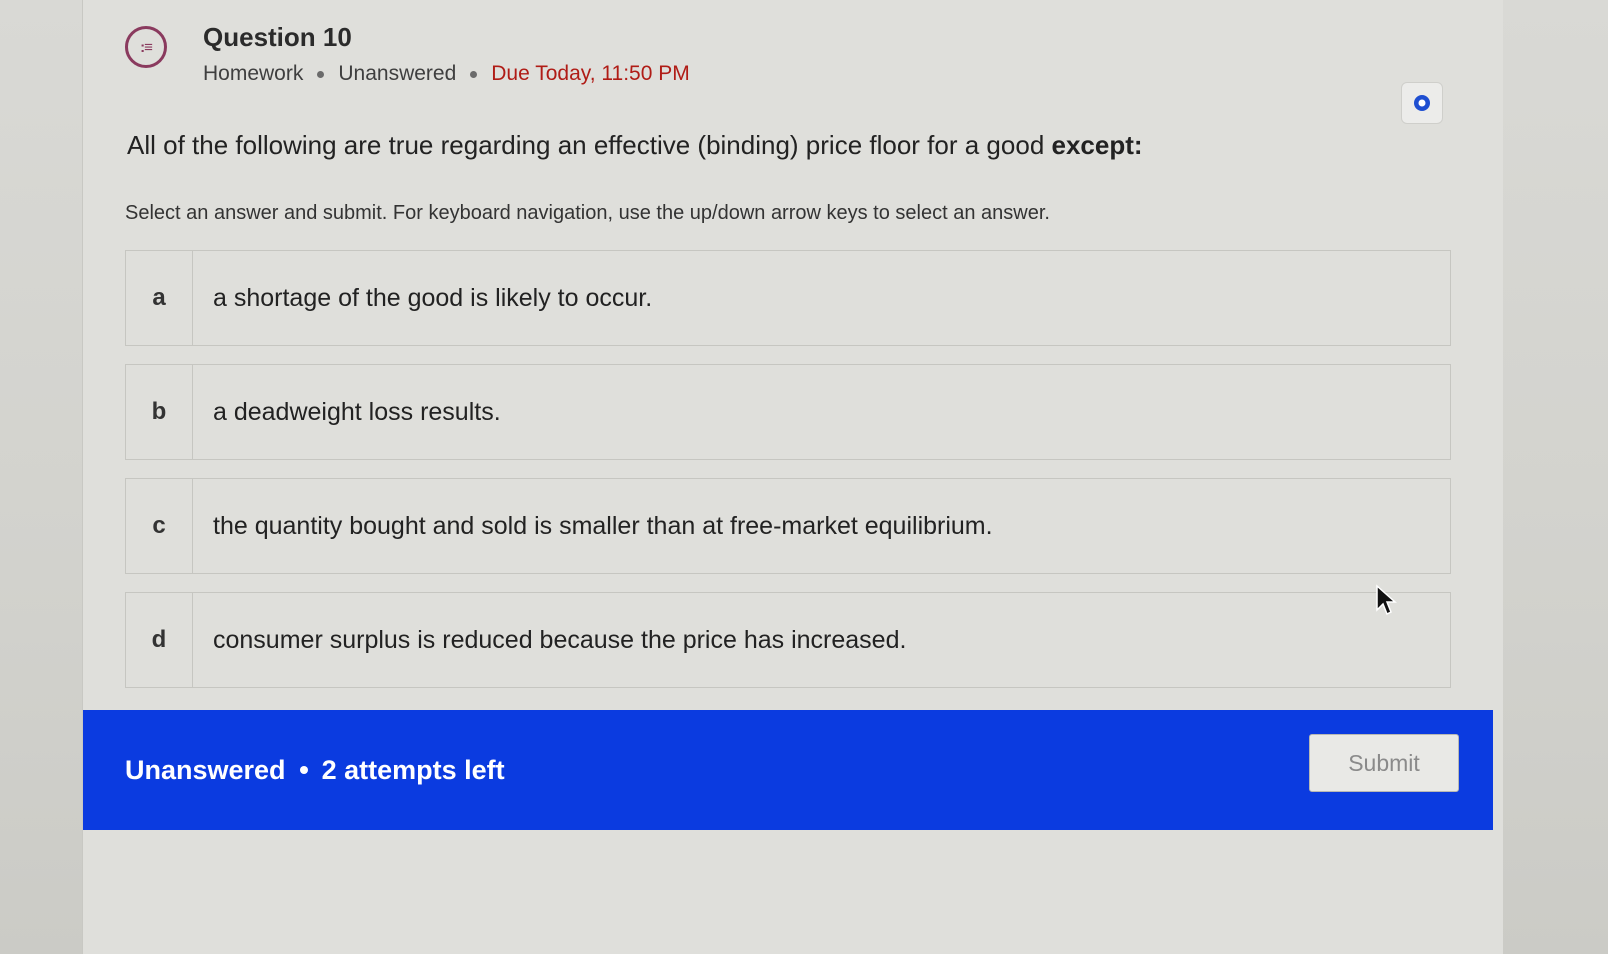 The image size is (1608, 954). Describe the element at coordinates (159, 526) in the screenshot. I see `option-letter: c` at that location.